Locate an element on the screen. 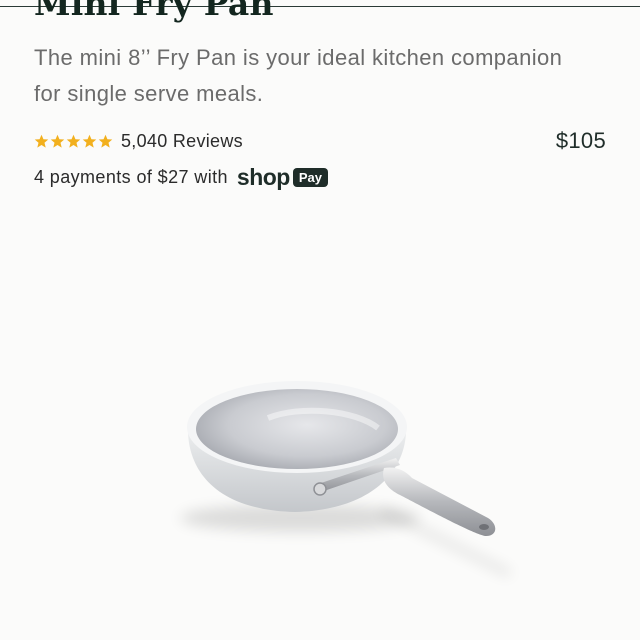  rating-summary: 5,040 Reviews is located at coordinates (138, 141).